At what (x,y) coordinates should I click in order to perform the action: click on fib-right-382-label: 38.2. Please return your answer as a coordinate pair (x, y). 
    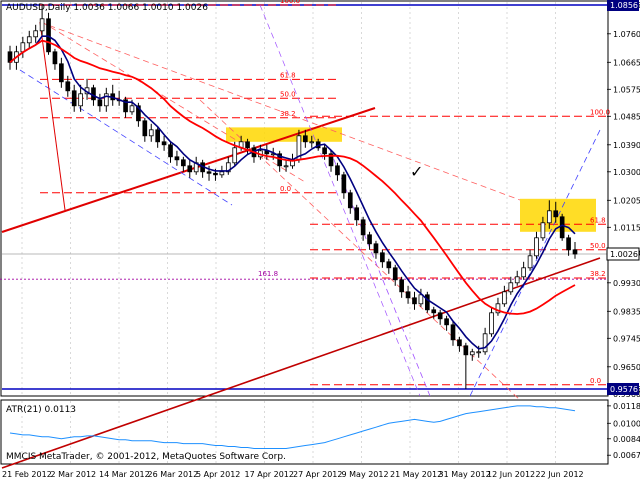
    Looking at the image, I should click on (598, 274).